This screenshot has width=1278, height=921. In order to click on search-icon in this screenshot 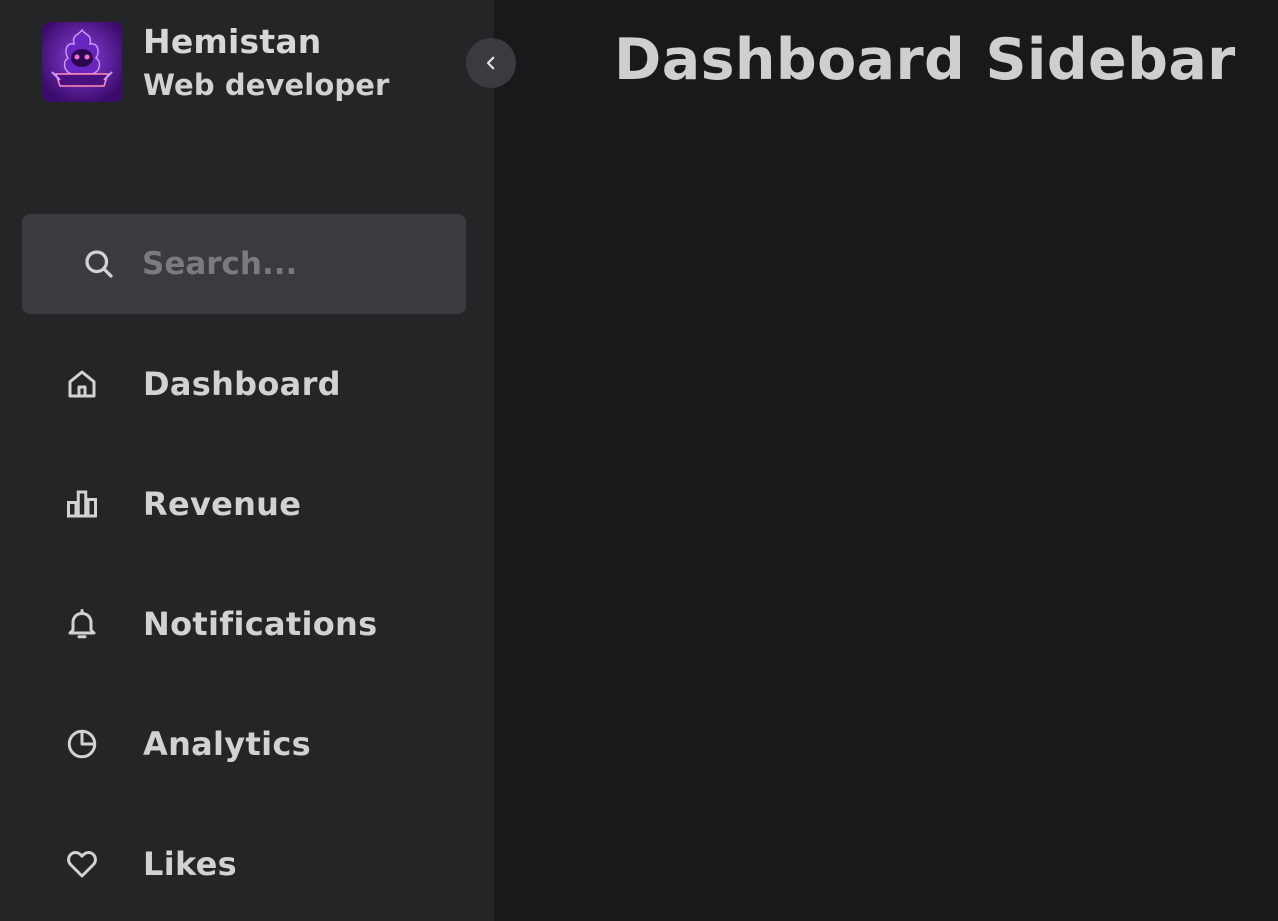, I will do `click(99, 266)`.